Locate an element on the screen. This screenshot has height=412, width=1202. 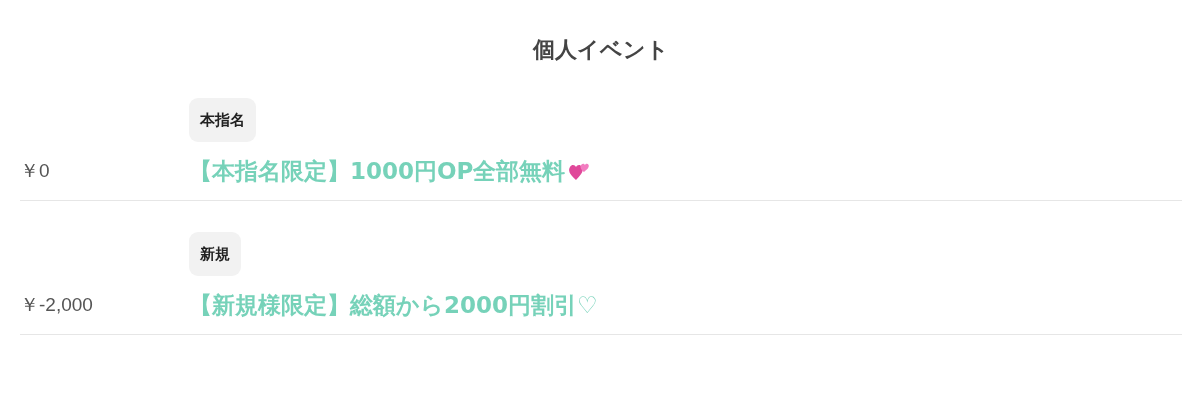
price: ￥0 is located at coordinates (35, 171).